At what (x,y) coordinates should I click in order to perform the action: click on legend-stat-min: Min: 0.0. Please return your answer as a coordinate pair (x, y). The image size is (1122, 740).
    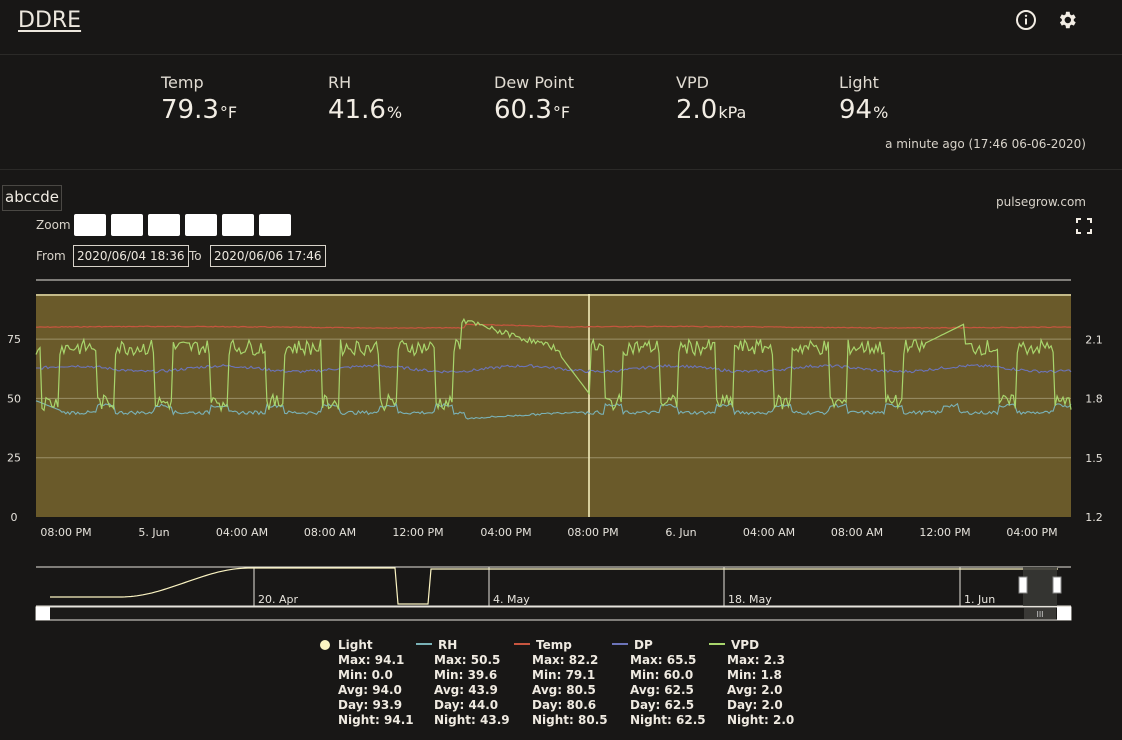
    Looking at the image, I should click on (365, 675).